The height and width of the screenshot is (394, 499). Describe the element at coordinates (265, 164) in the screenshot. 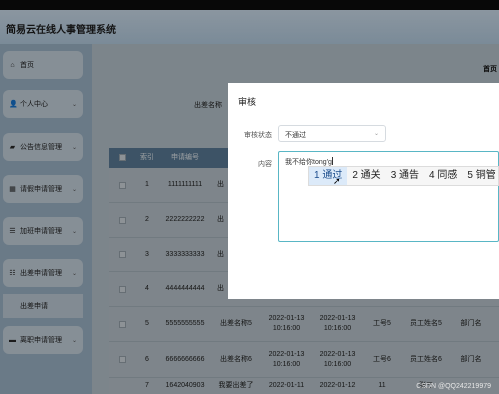

I see `content-label: 内容` at that location.